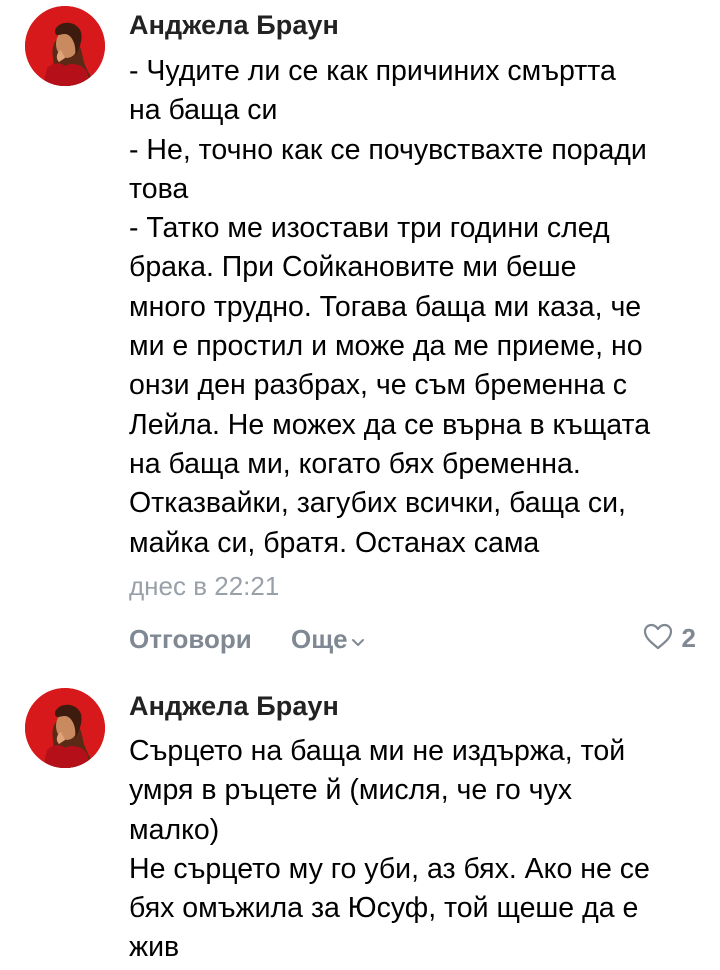  What do you see at coordinates (688, 638) in the screenshot?
I see `like-count: 2` at bounding box center [688, 638].